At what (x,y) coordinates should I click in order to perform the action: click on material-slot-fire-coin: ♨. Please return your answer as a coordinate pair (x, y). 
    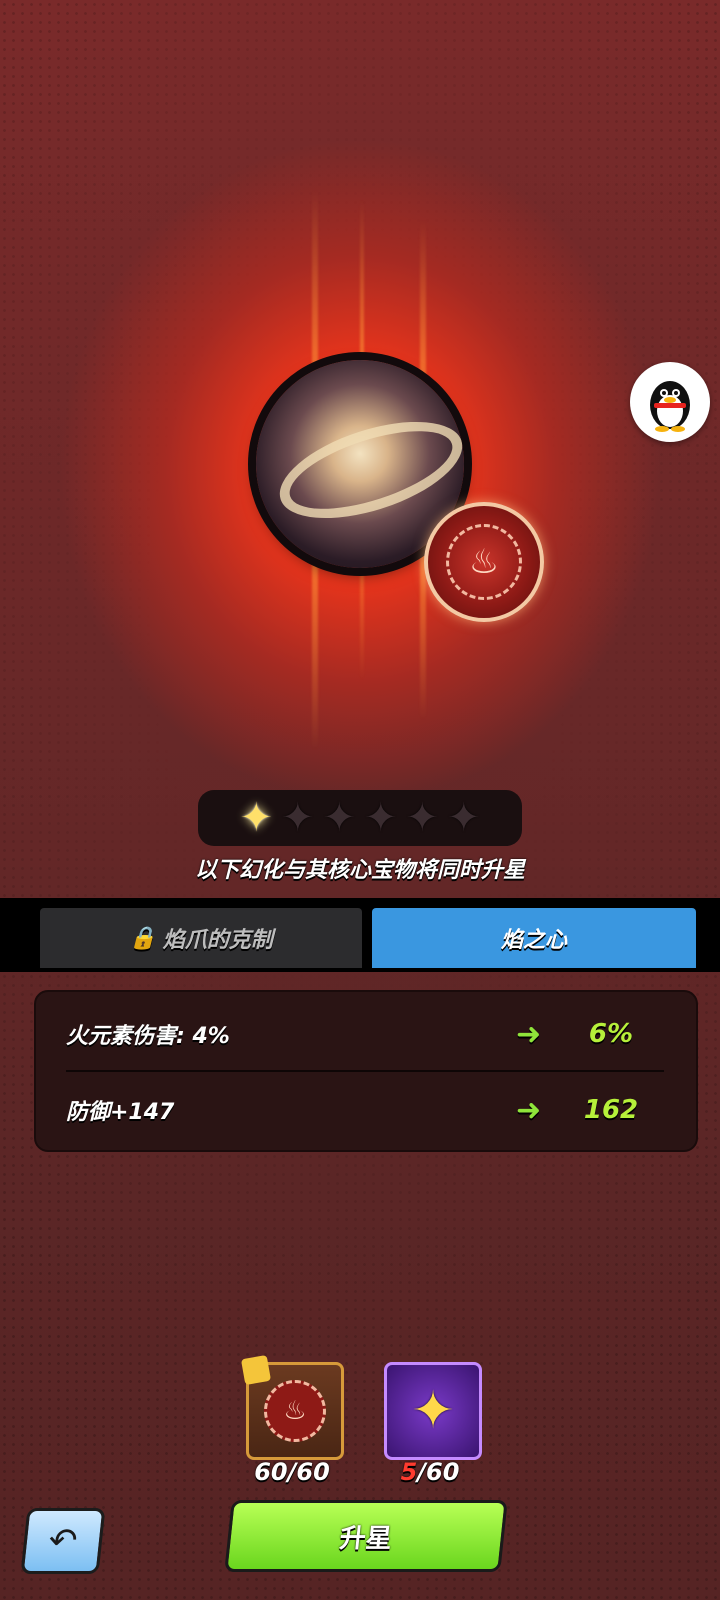
    Looking at the image, I should click on (292, 1407).